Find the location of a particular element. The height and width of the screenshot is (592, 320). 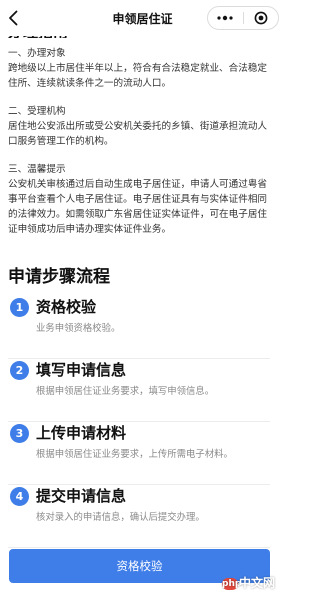

guide-heading: 二、受理机构 is located at coordinates (37, 111).